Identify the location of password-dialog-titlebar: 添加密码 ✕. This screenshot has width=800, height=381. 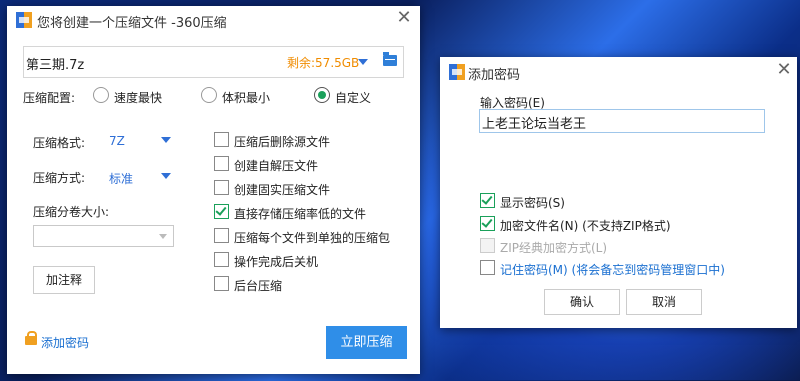
(618, 75).